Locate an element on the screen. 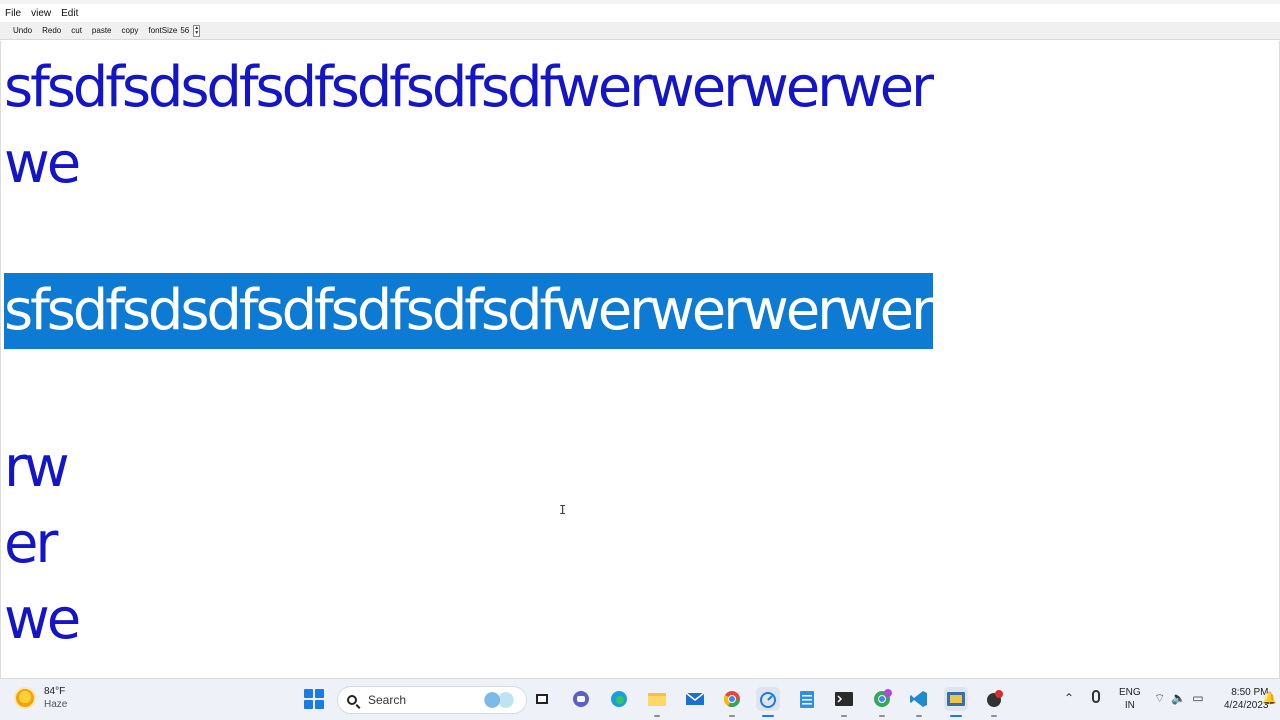 The width and height of the screenshot is (1280, 720). font-size-value: 56 is located at coordinates (183, 30).